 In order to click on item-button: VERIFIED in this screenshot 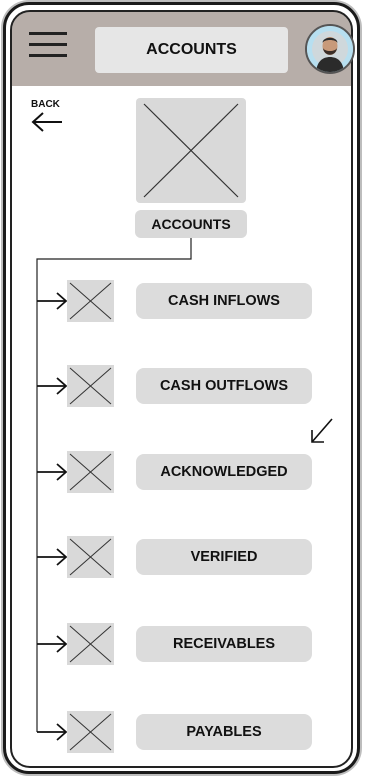, I will do `click(224, 557)`.